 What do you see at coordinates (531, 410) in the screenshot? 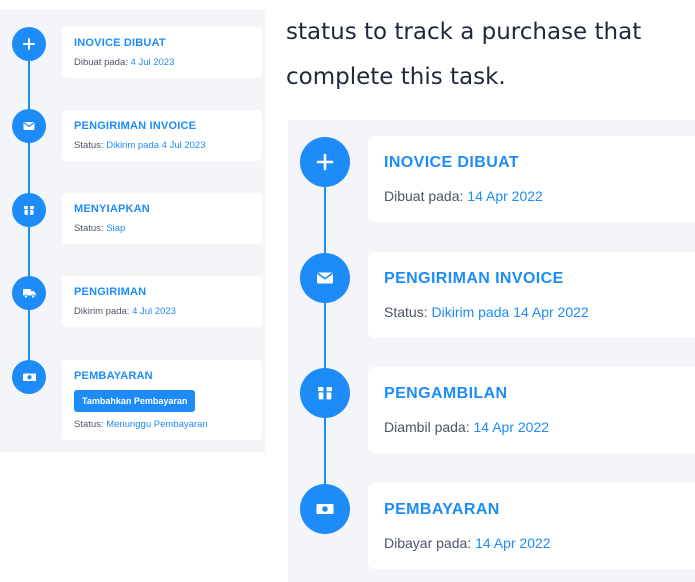
I see `right-step-3-card: PENGAMBILAN Diambil pada: 14 Apr 2022` at bounding box center [531, 410].